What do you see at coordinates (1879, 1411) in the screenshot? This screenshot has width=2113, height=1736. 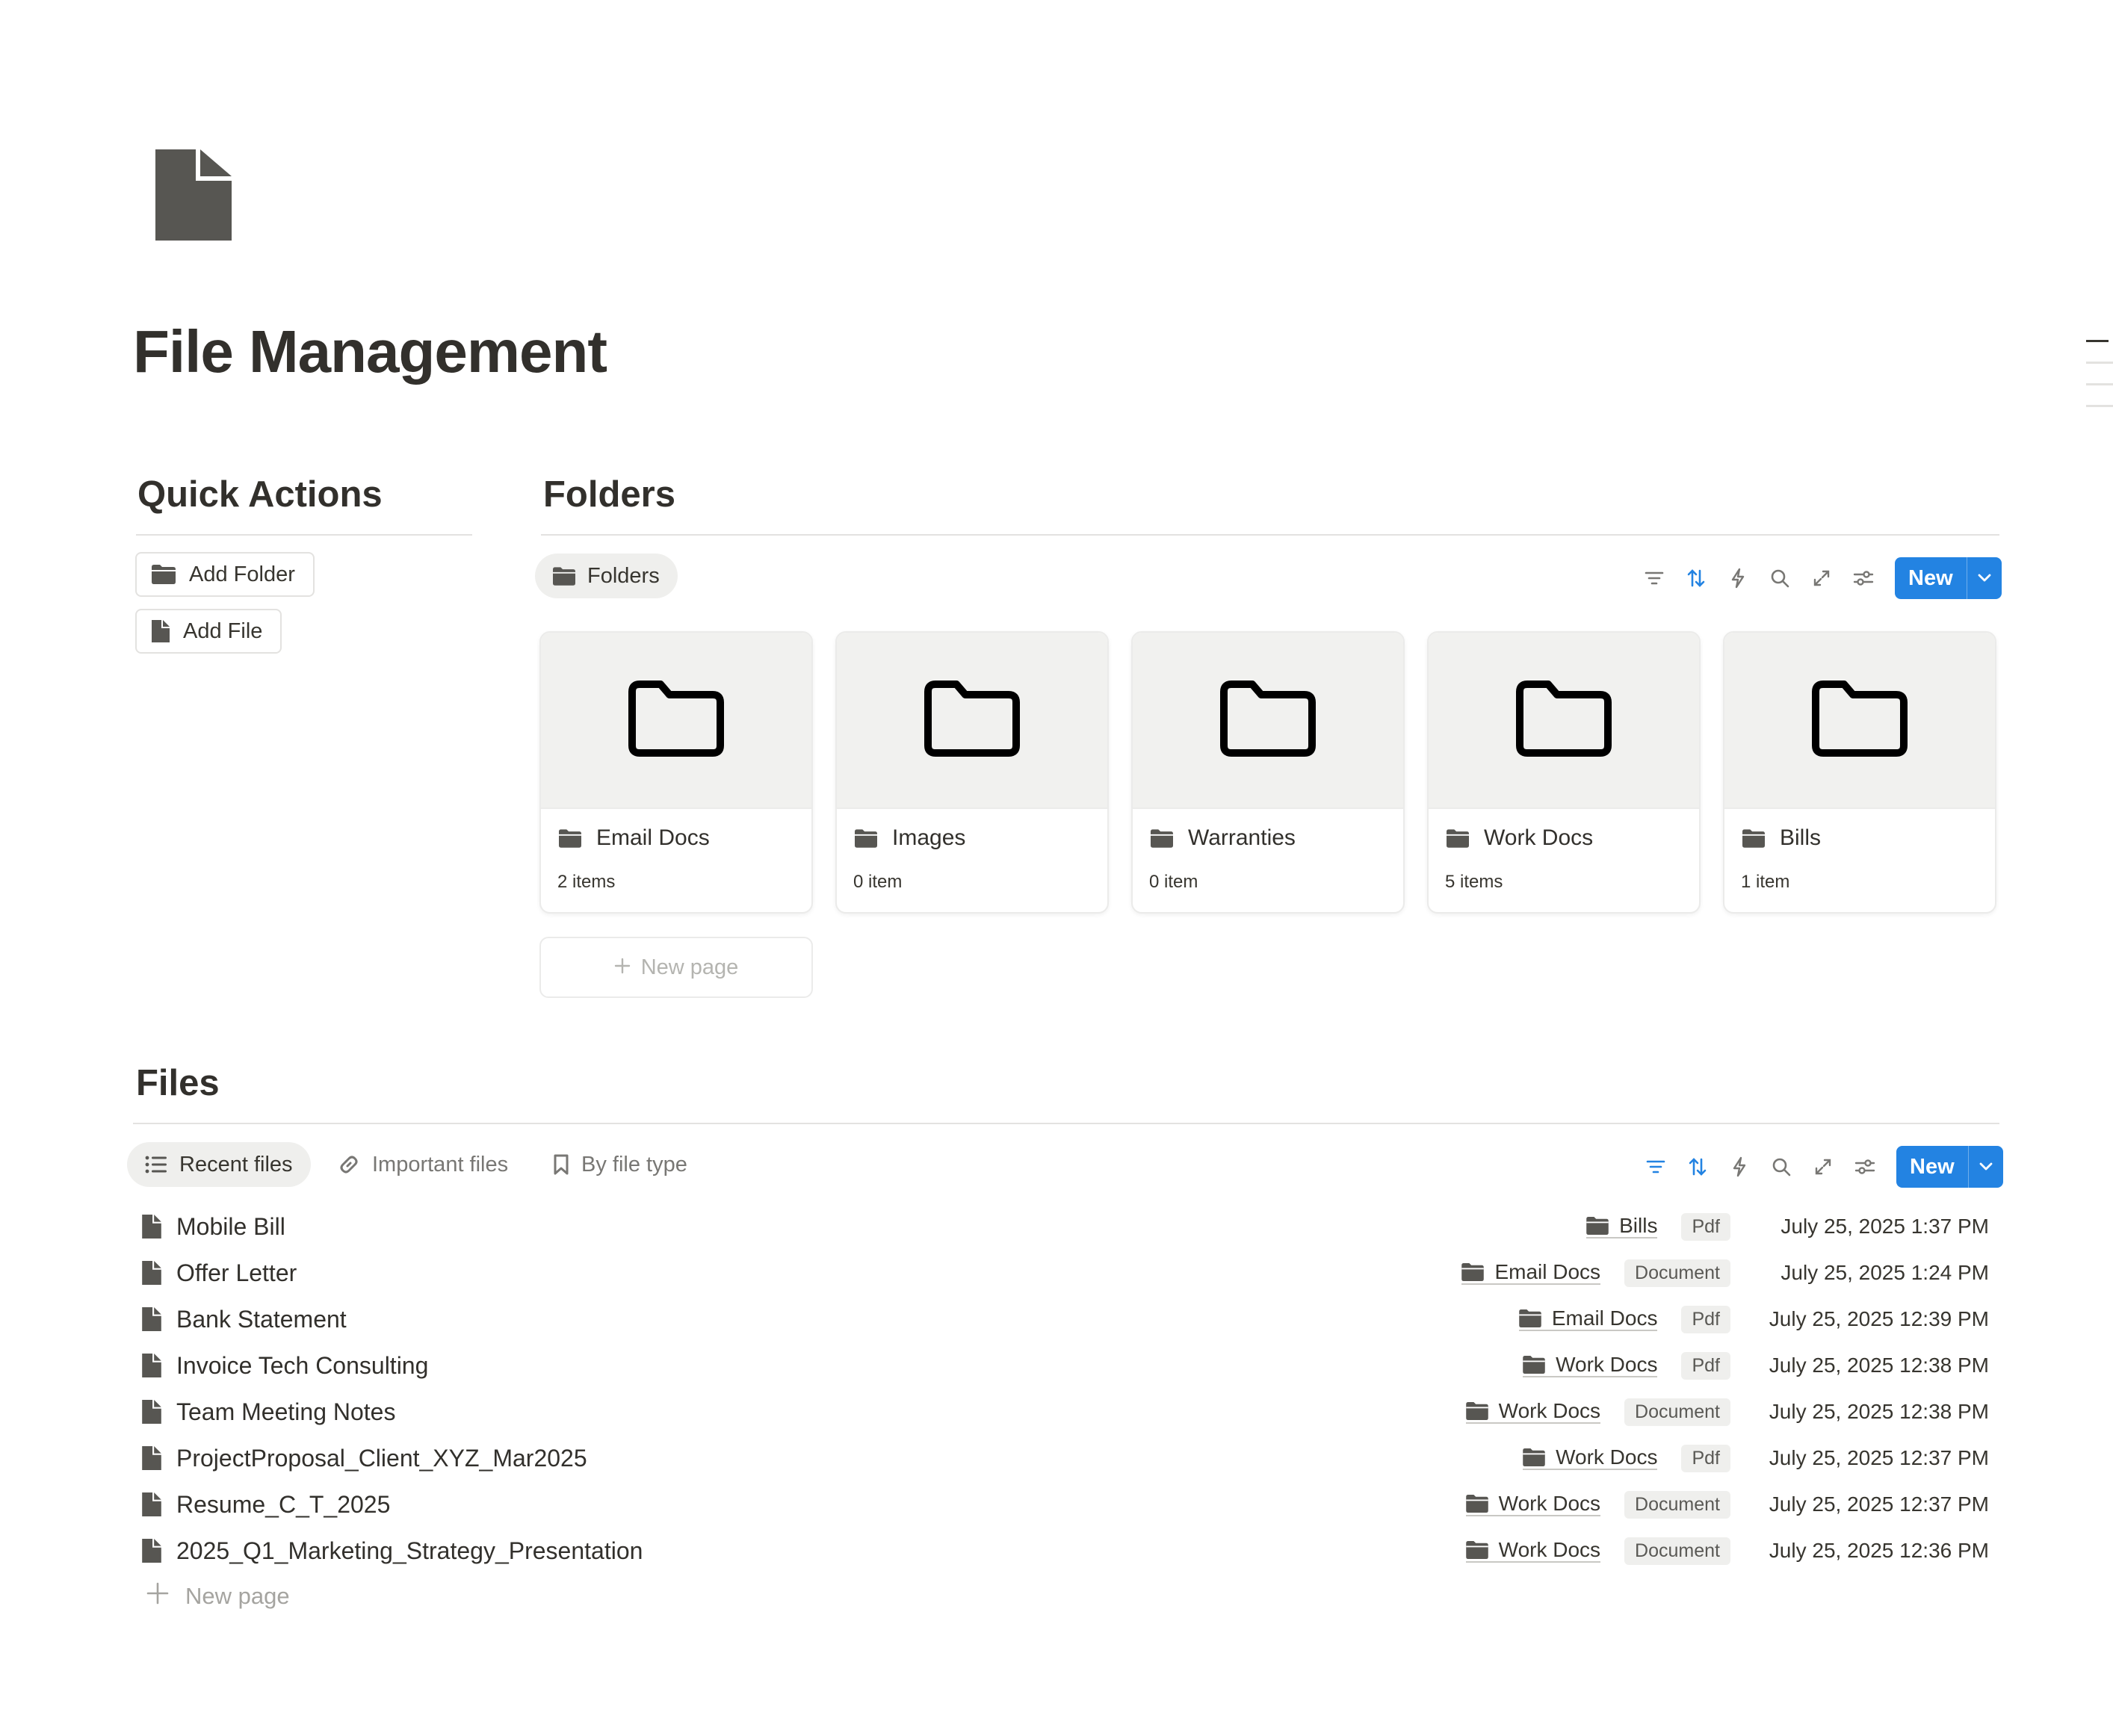 I see `file-date: July 25, 2025 12:38 PM` at bounding box center [1879, 1411].